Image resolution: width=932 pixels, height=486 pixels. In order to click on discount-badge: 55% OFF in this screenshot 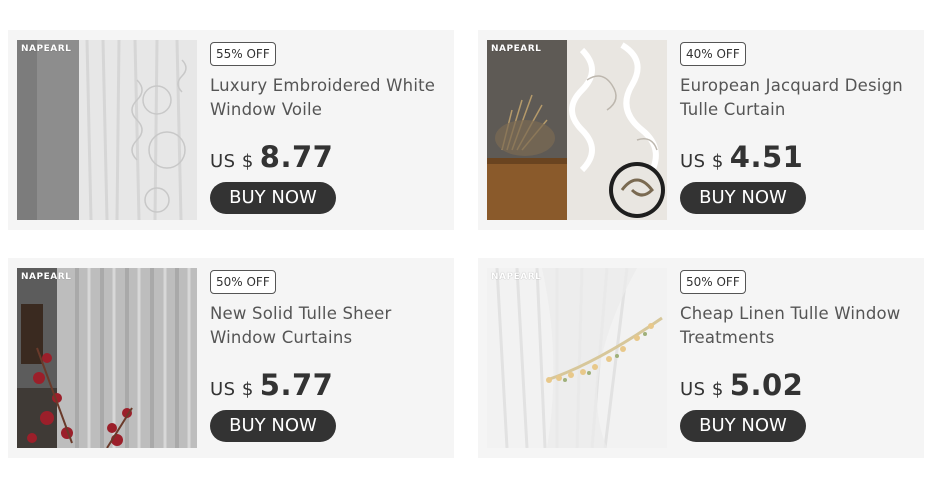, I will do `click(243, 54)`.